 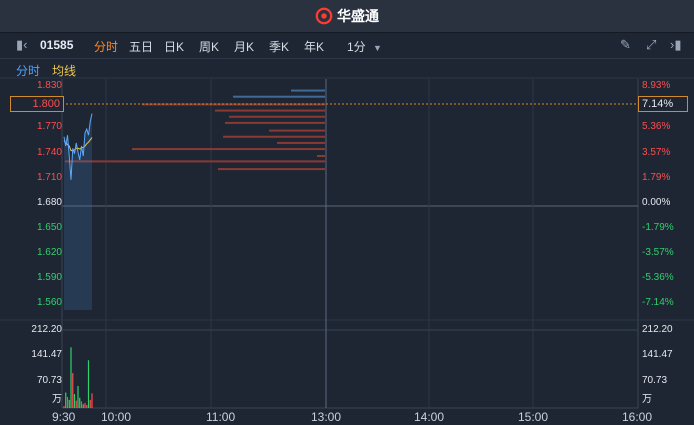 What do you see at coordinates (49, 152) in the screenshot?
I see `price-label-1740: 1.740` at bounding box center [49, 152].